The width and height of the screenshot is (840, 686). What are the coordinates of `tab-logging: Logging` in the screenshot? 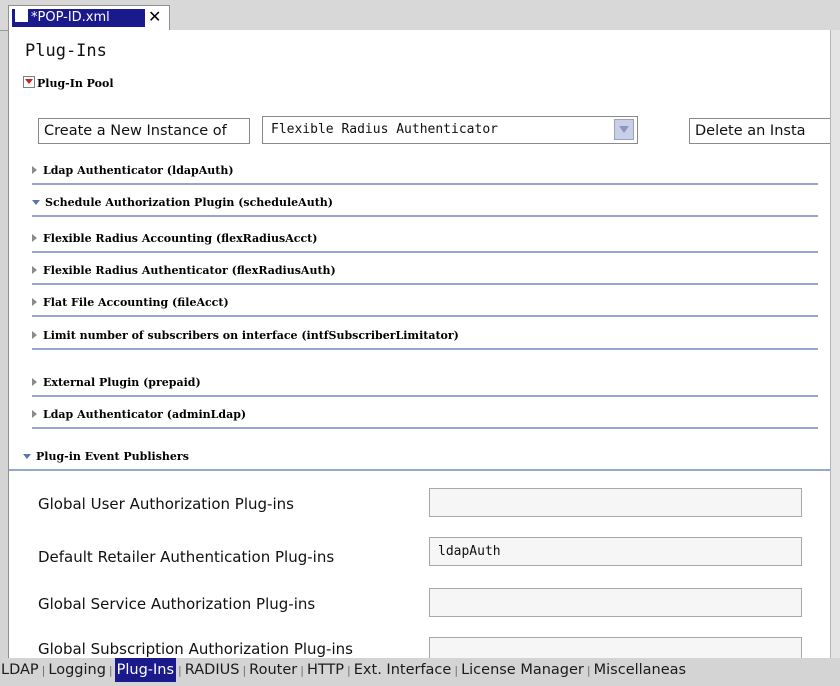 It's located at (77, 670).